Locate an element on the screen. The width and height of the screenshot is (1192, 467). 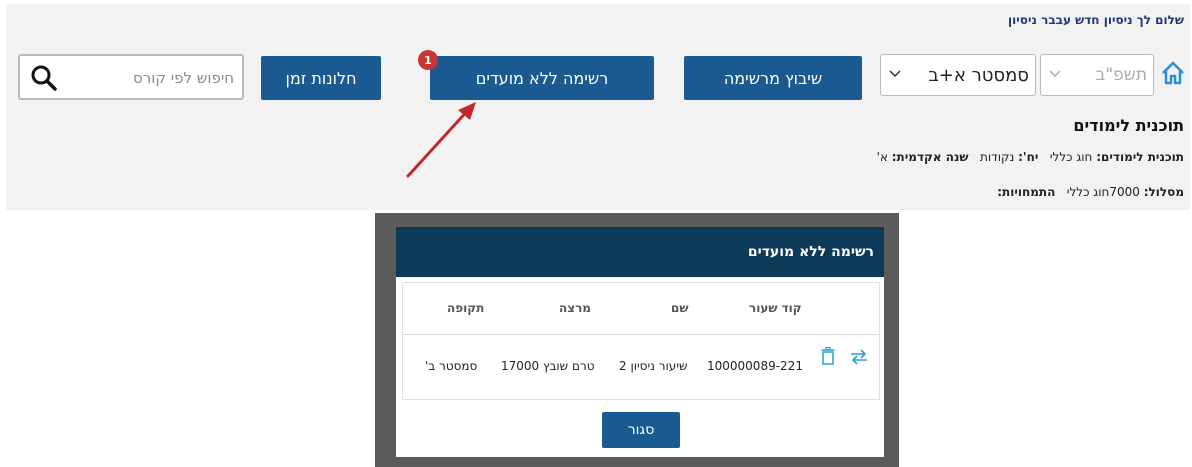
academic-year-value: א' is located at coordinates (882, 157).